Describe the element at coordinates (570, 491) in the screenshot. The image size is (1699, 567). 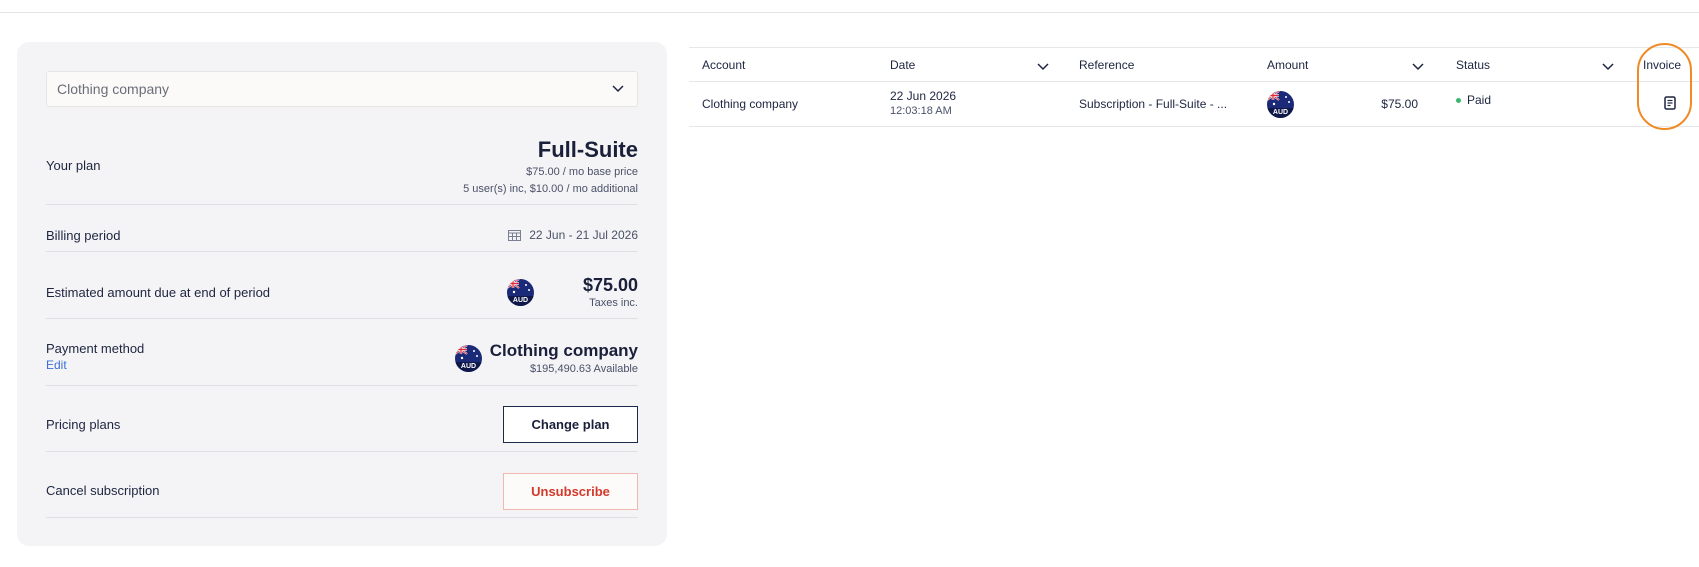
I see `unsubscribe-button: Unsubscribe` at that location.